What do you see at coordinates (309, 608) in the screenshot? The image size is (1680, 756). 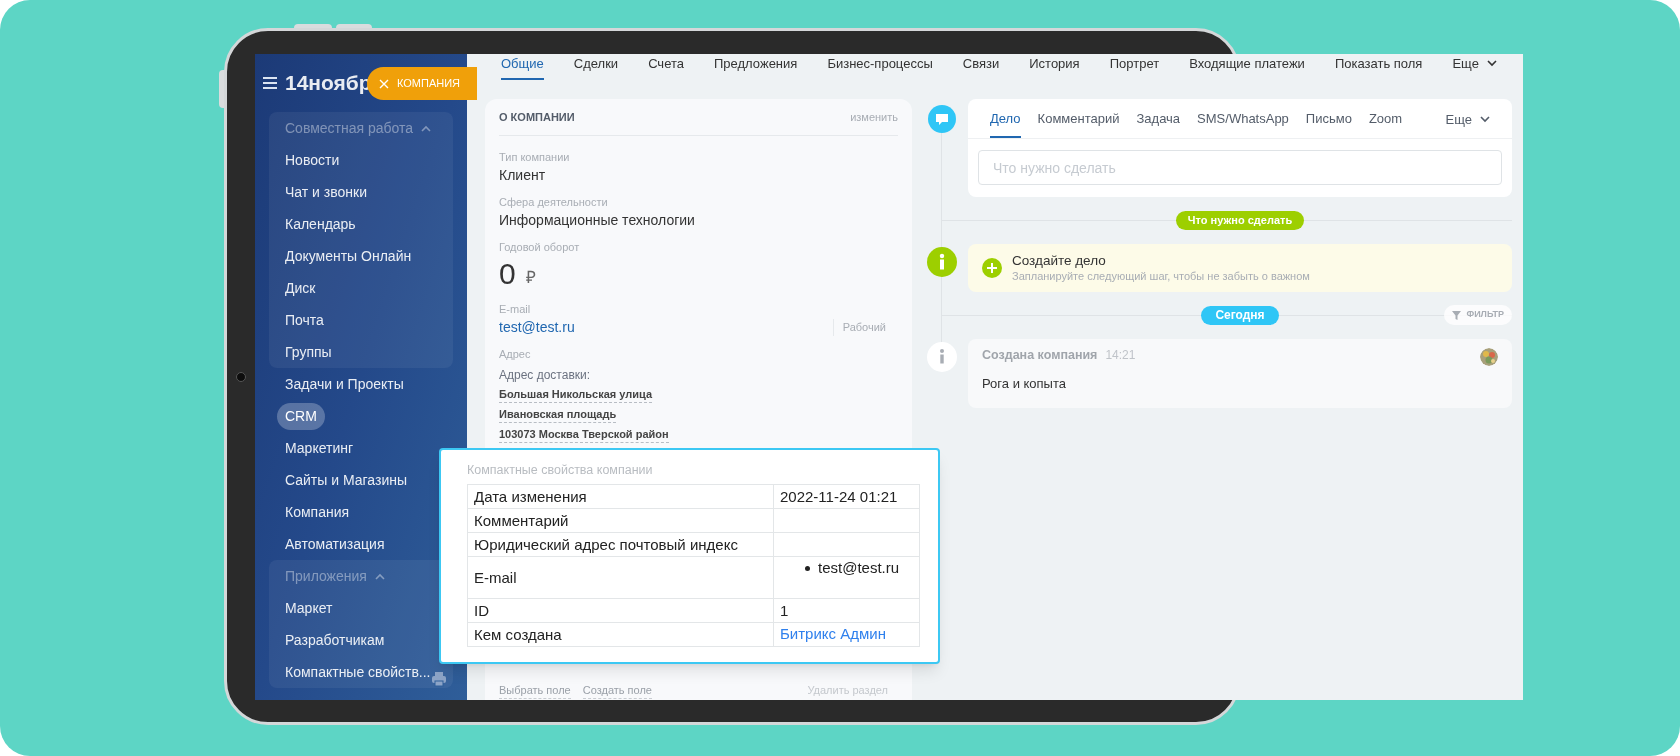 I see `sidebar-item: Маркет` at bounding box center [309, 608].